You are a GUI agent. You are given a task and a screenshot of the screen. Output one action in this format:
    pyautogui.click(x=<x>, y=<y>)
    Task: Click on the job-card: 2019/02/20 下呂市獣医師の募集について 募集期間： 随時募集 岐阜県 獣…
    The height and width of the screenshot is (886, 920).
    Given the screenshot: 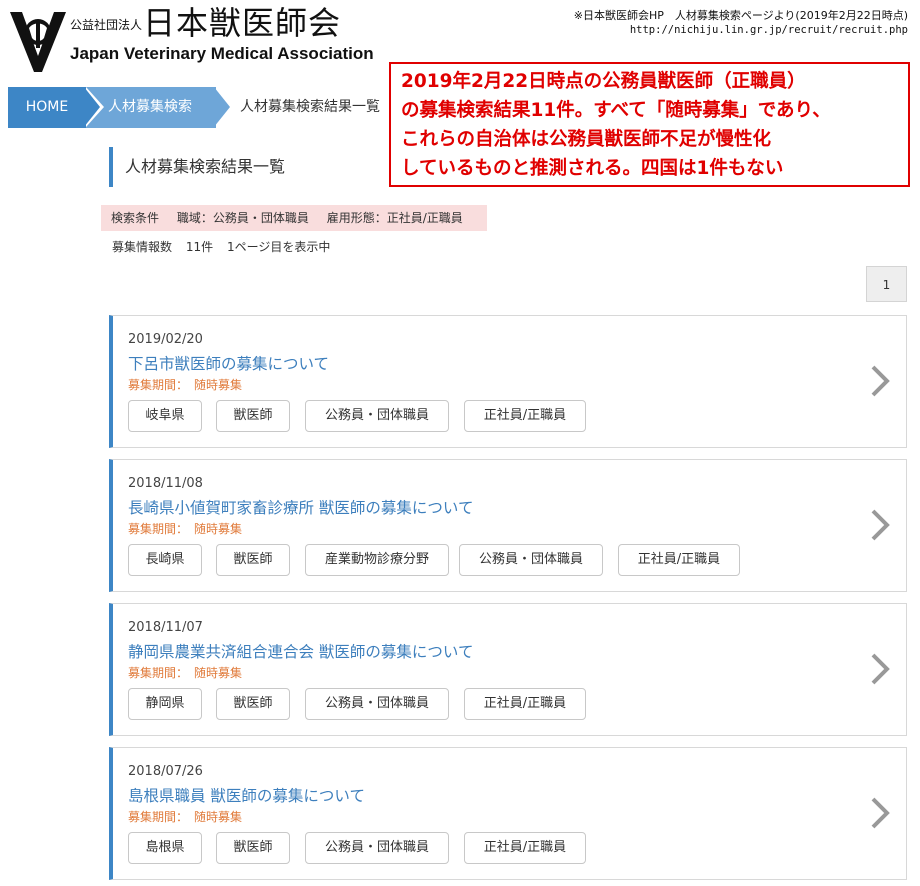 What is the action you would take?
    pyautogui.click(x=508, y=381)
    